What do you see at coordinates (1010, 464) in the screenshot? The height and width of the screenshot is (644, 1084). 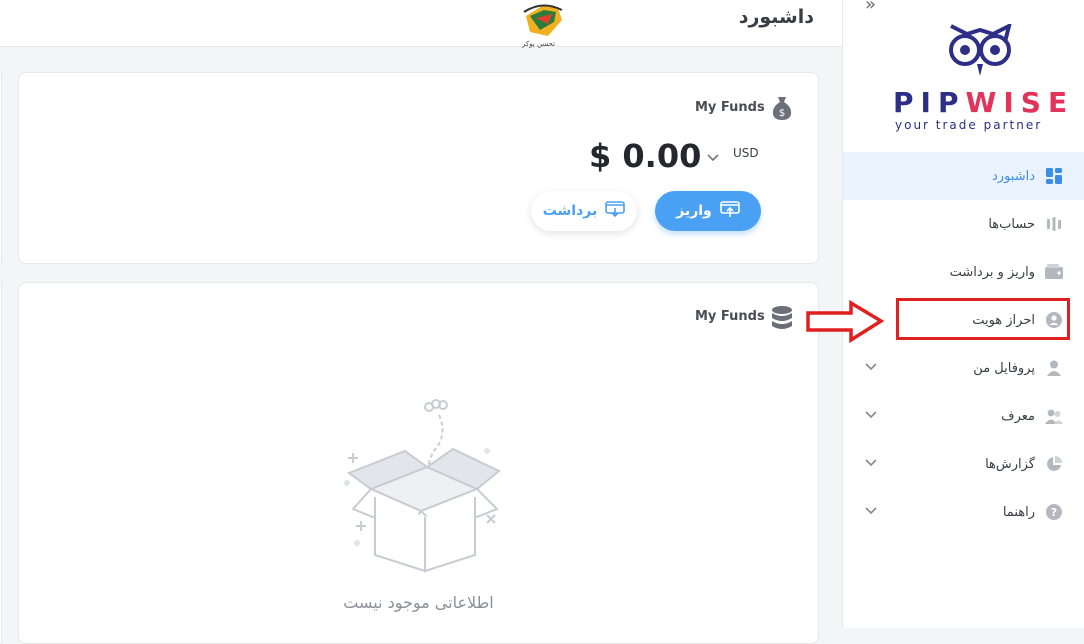 I see `sidebar-item-label: گزارش‌ها` at bounding box center [1010, 464].